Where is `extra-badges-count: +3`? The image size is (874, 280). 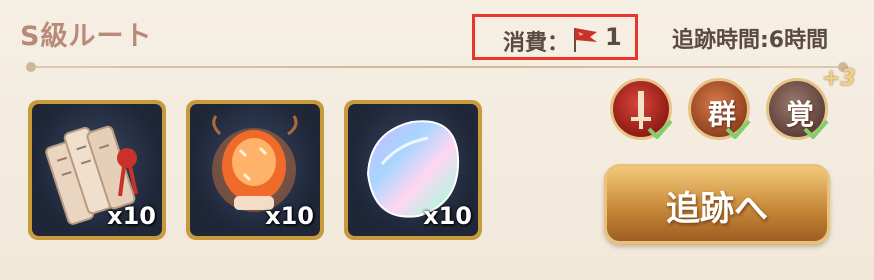 extra-badges-count: +3 is located at coordinates (839, 78).